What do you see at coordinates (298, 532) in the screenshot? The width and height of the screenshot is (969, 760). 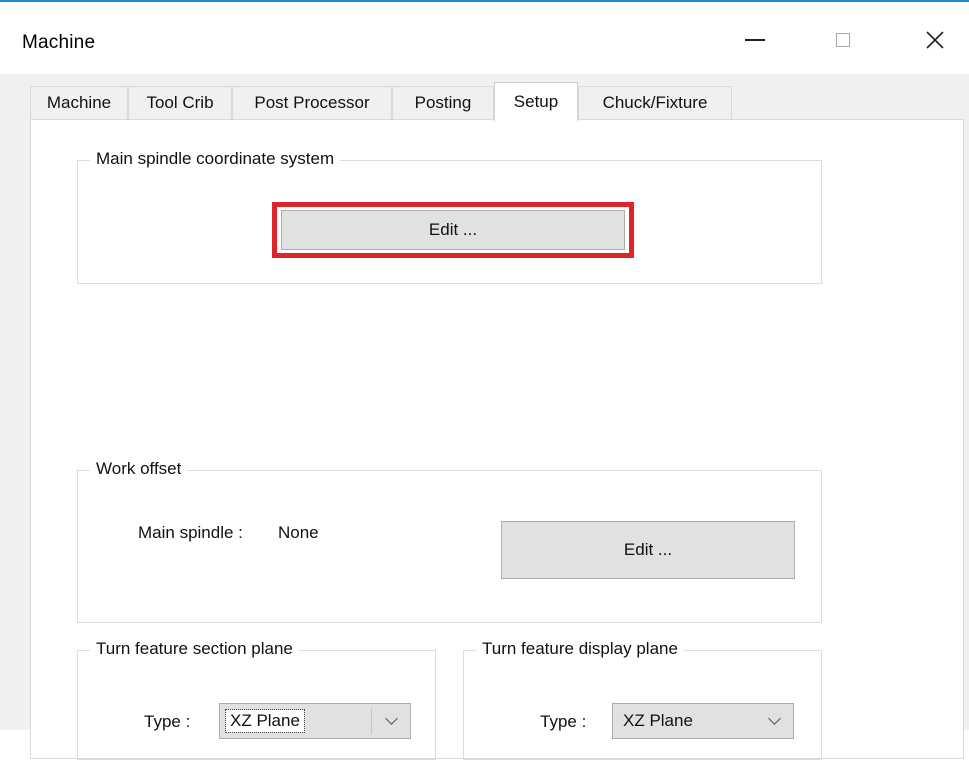 I see `main-spindle-value: None` at bounding box center [298, 532].